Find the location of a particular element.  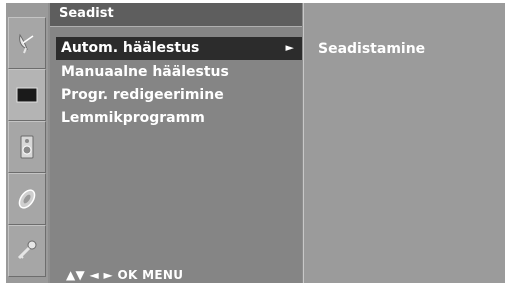

satellite-dish-icon is located at coordinates (26, 43).